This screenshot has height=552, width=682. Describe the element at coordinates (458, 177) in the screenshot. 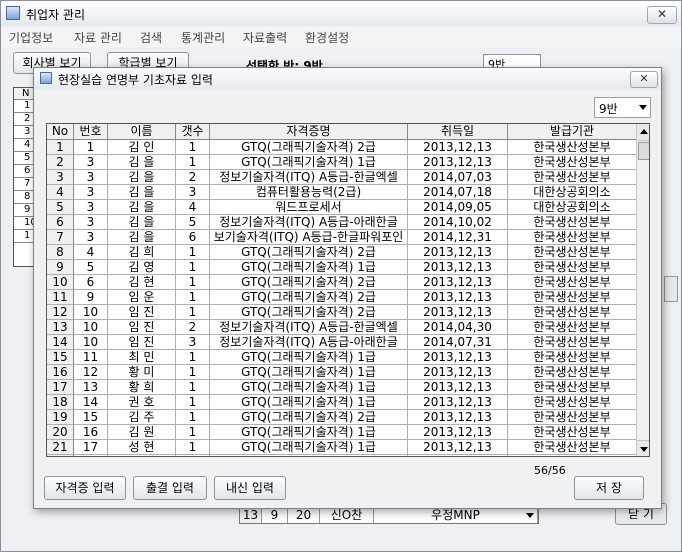

I see `cell-date: 2014,07,03` at that location.